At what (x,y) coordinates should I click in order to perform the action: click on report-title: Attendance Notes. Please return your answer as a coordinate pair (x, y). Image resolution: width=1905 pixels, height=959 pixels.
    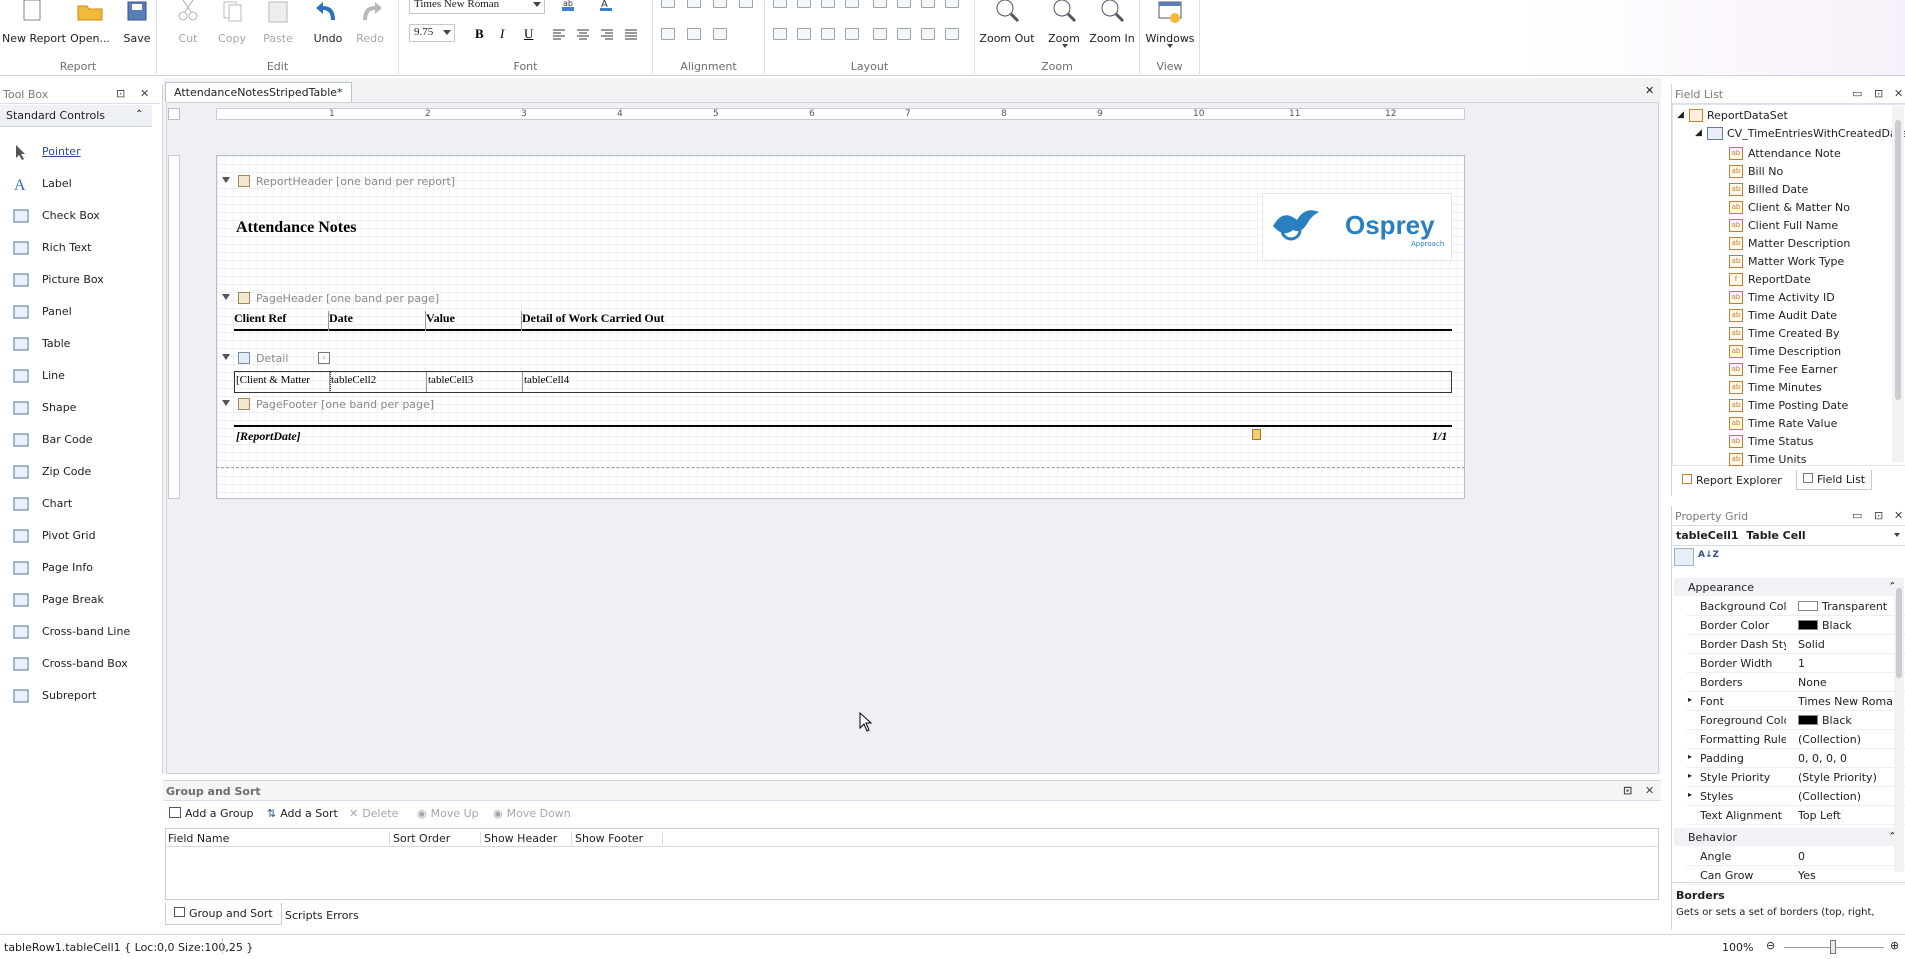
    Looking at the image, I should click on (296, 228).